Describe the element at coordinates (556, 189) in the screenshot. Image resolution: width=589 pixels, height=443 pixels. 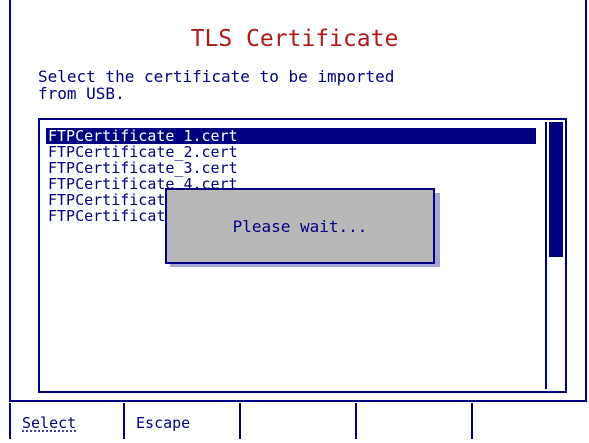
I see `scrollbar-thumb` at that location.